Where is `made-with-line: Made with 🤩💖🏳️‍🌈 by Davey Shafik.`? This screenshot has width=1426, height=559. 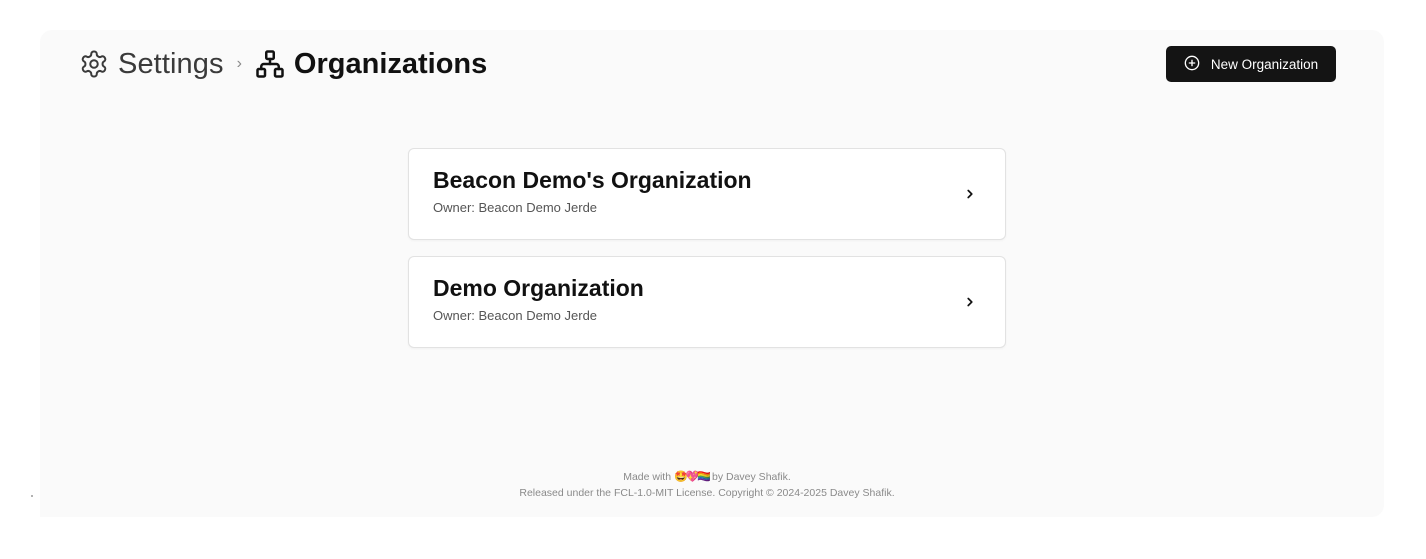 made-with-line: Made with 🤩💖🏳️‍🌈 by Davey Shafik. is located at coordinates (707, 477).